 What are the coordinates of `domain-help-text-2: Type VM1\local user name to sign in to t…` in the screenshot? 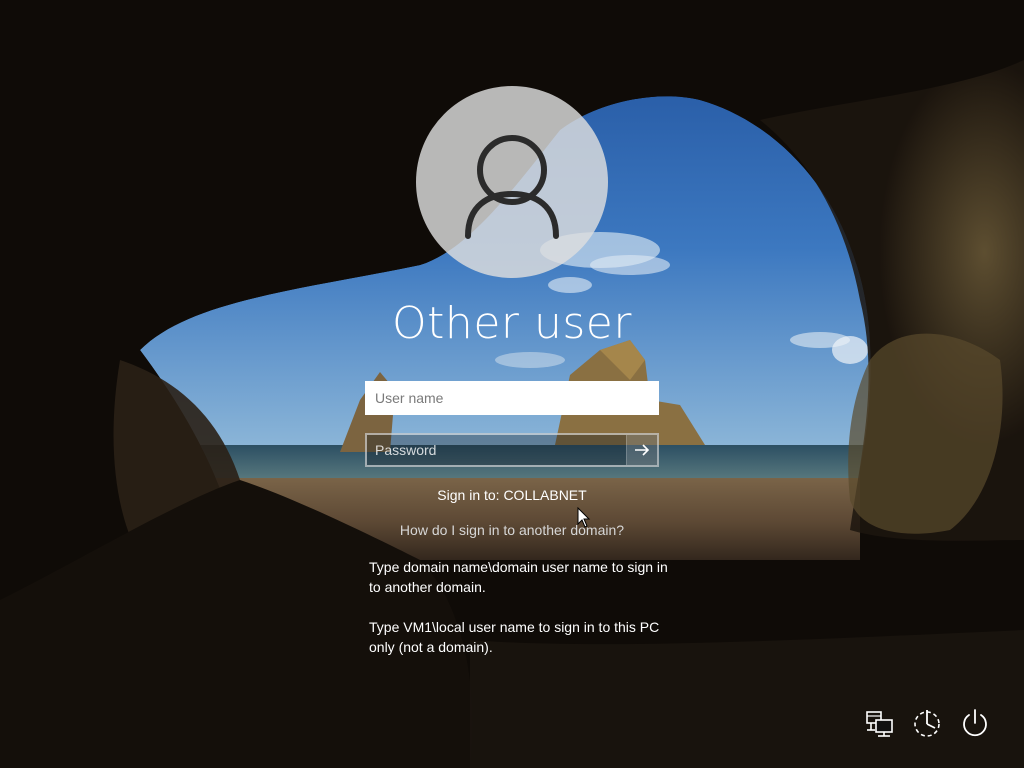 It's located at (514, 637).